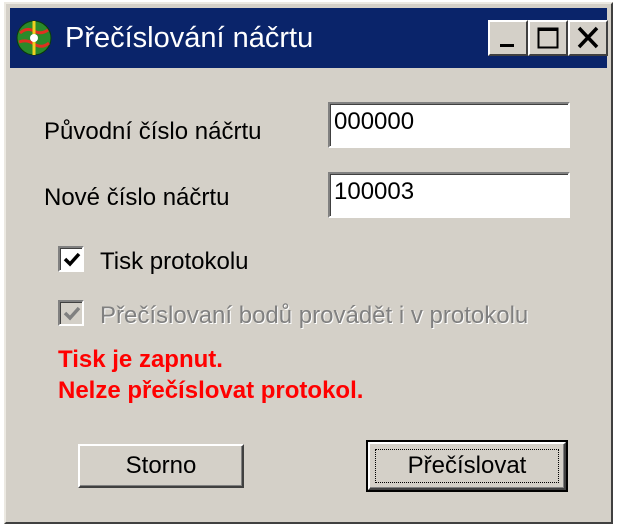 The width and height of the screenshot is (617, 526). Describe the element at coordinates (140, 359) in the screenshot. I see `warning-line-1: Tisk je zapnut.` at that location.